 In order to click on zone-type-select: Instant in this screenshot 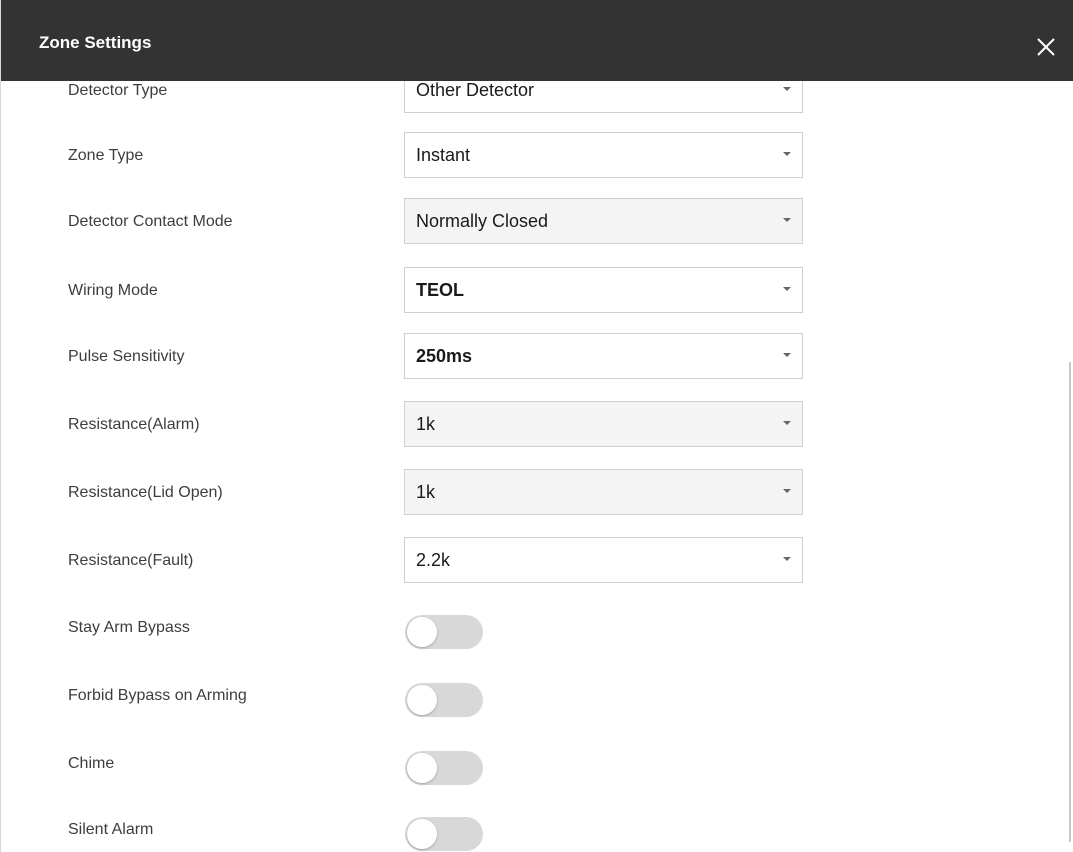, I will do `click(603, 155)`.